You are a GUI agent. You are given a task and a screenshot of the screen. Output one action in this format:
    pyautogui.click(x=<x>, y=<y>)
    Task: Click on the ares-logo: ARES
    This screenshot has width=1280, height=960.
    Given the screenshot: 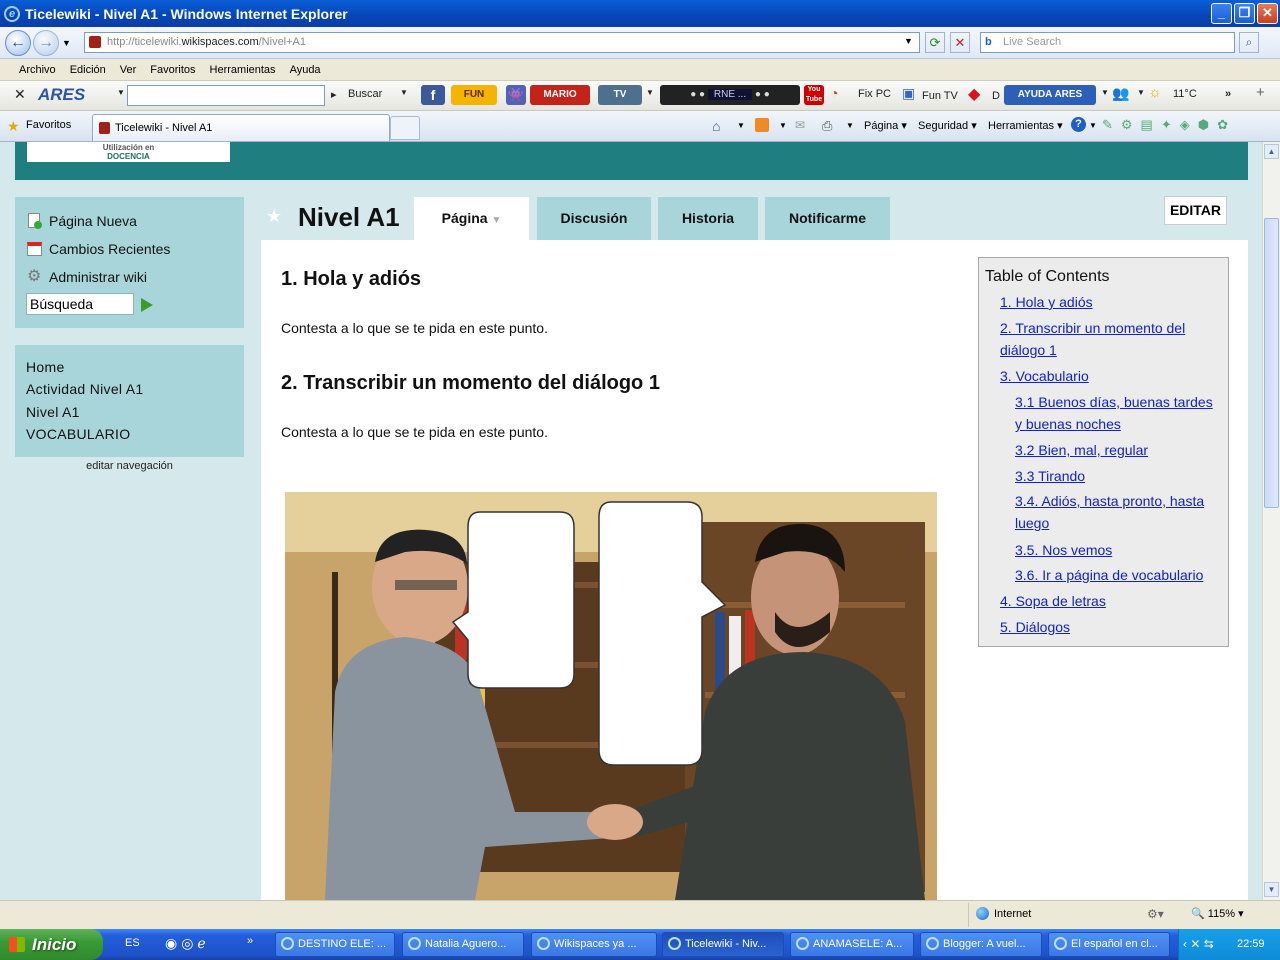 What is the action you would take?
    pyautogui.click(x=61, y=95)
    